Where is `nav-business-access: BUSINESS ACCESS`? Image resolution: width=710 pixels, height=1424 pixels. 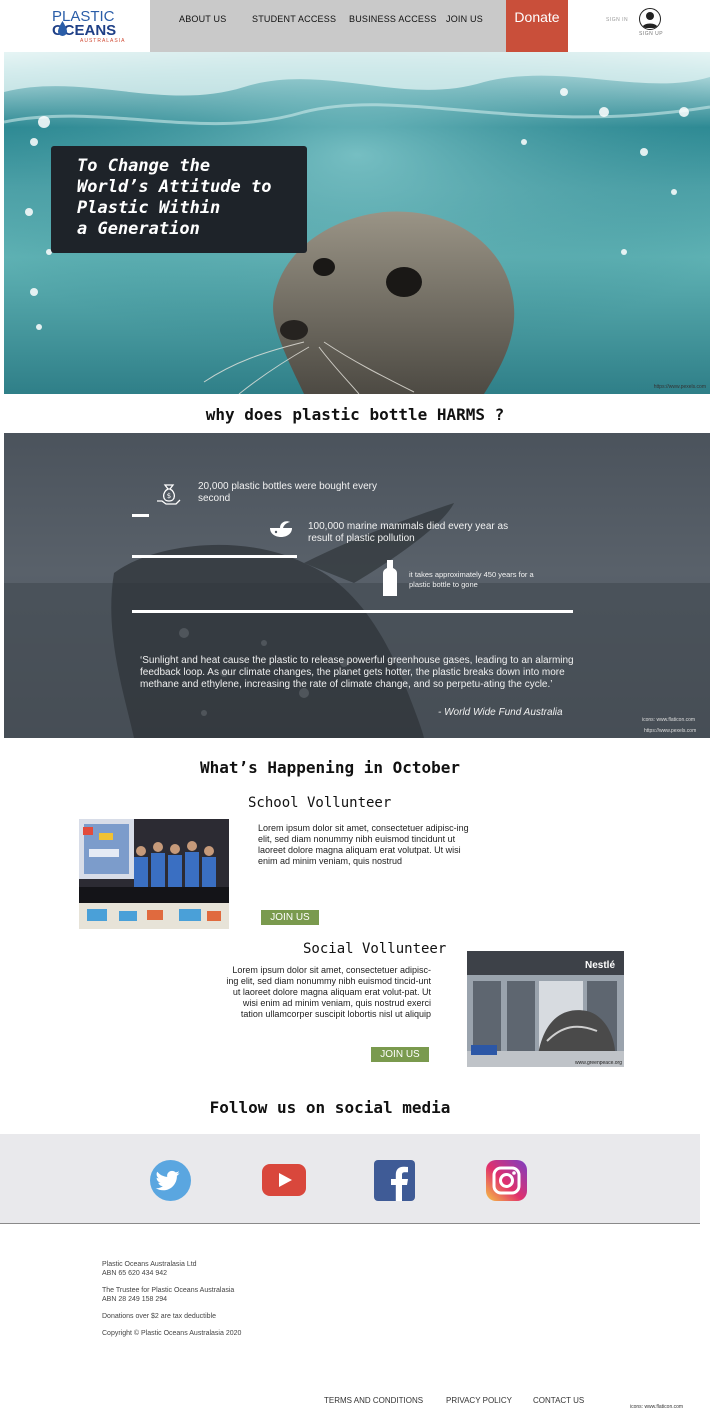
nav-business-access: BUSINESS ACCESS is located at coordinates (393, 19).